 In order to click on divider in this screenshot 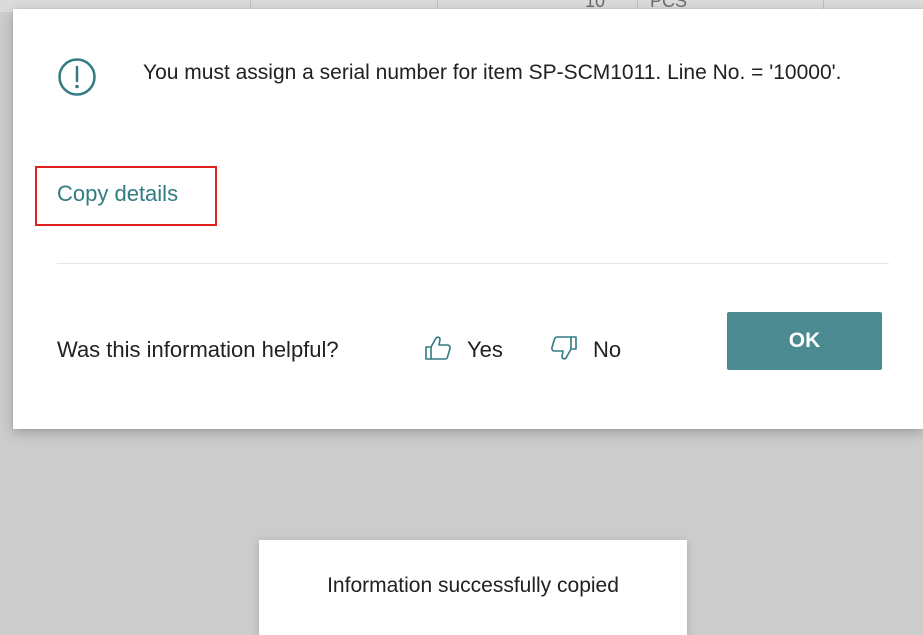, I will do `click(473, 263)`.